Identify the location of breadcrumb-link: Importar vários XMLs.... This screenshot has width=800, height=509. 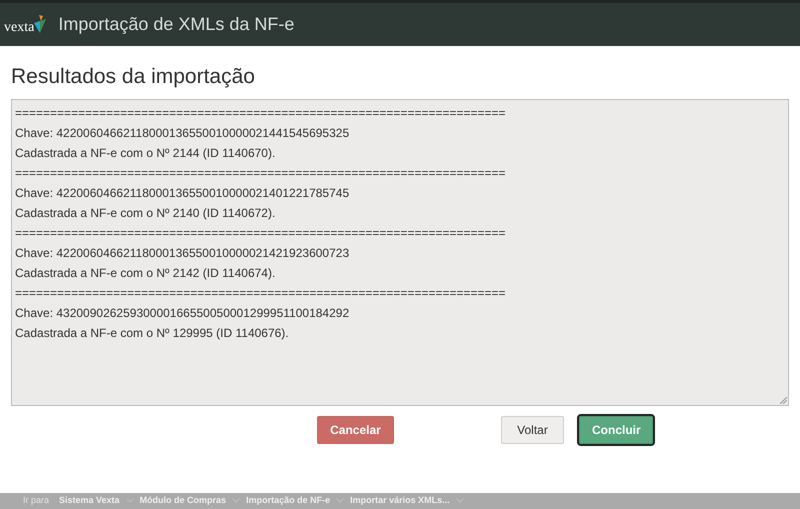
(400, 501).